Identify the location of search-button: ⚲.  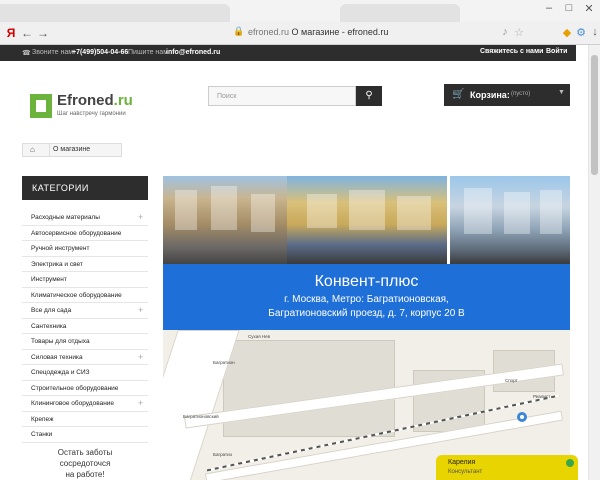
(369, 96).